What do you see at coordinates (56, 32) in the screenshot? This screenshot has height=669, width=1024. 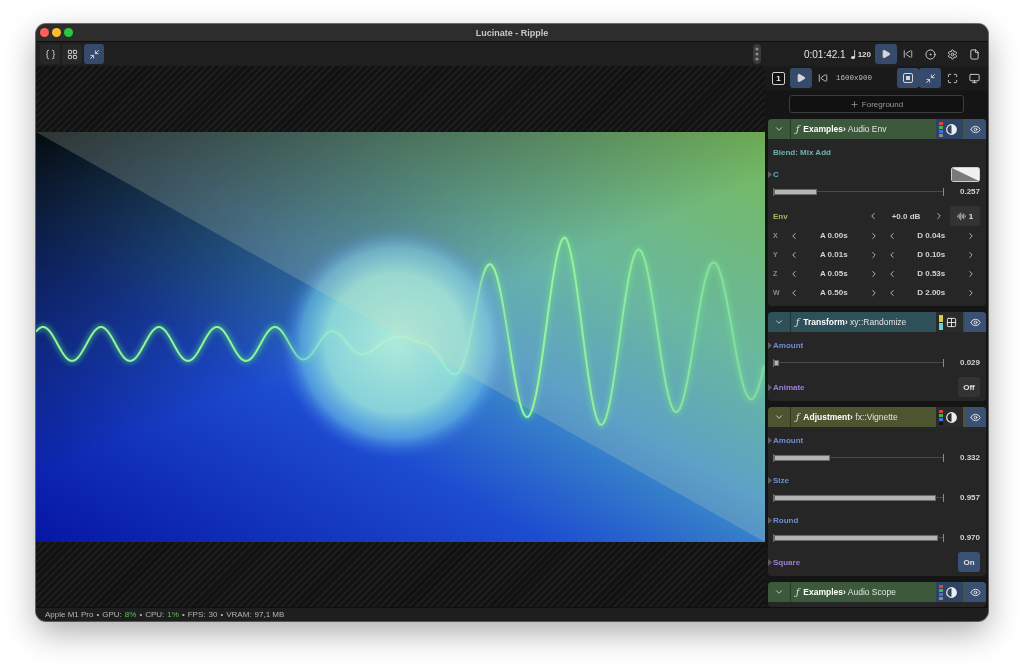 I see `minimize-button` at bounding box center [56, 32].